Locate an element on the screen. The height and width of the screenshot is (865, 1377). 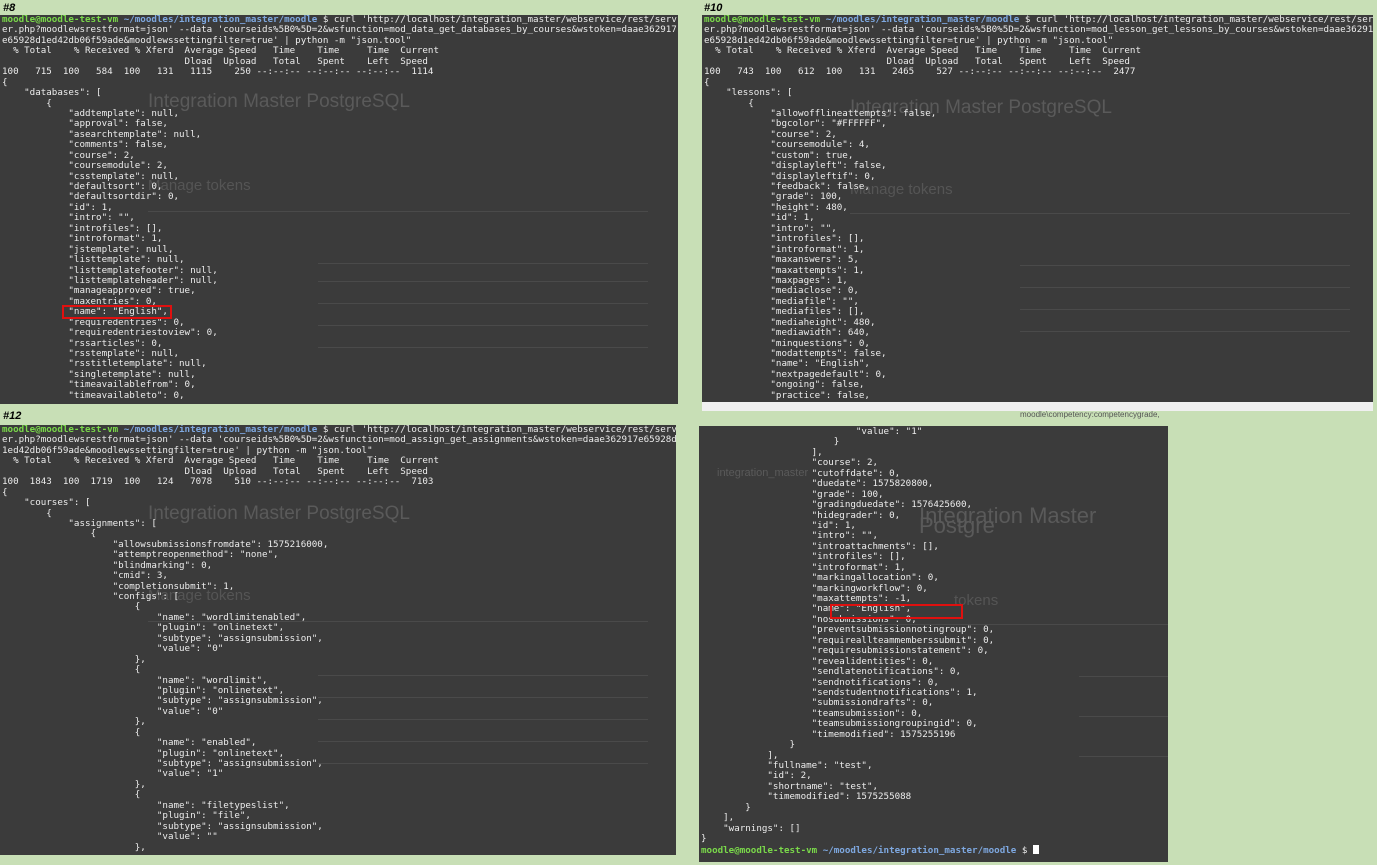
output-line: "markingallocation": 0, is located at coordinates (820, 578).